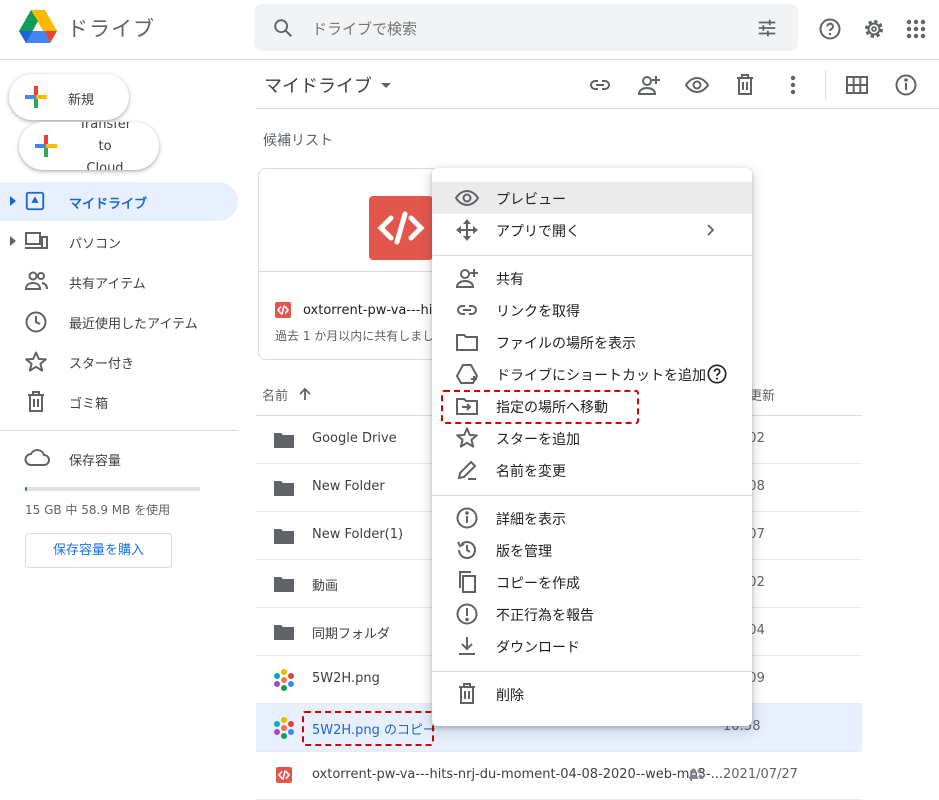  What do you see at coordinates (592, 550) in the screenshot?
I see `menu-item-manage-versions: 版を管理` at bounding box center [592, 550].